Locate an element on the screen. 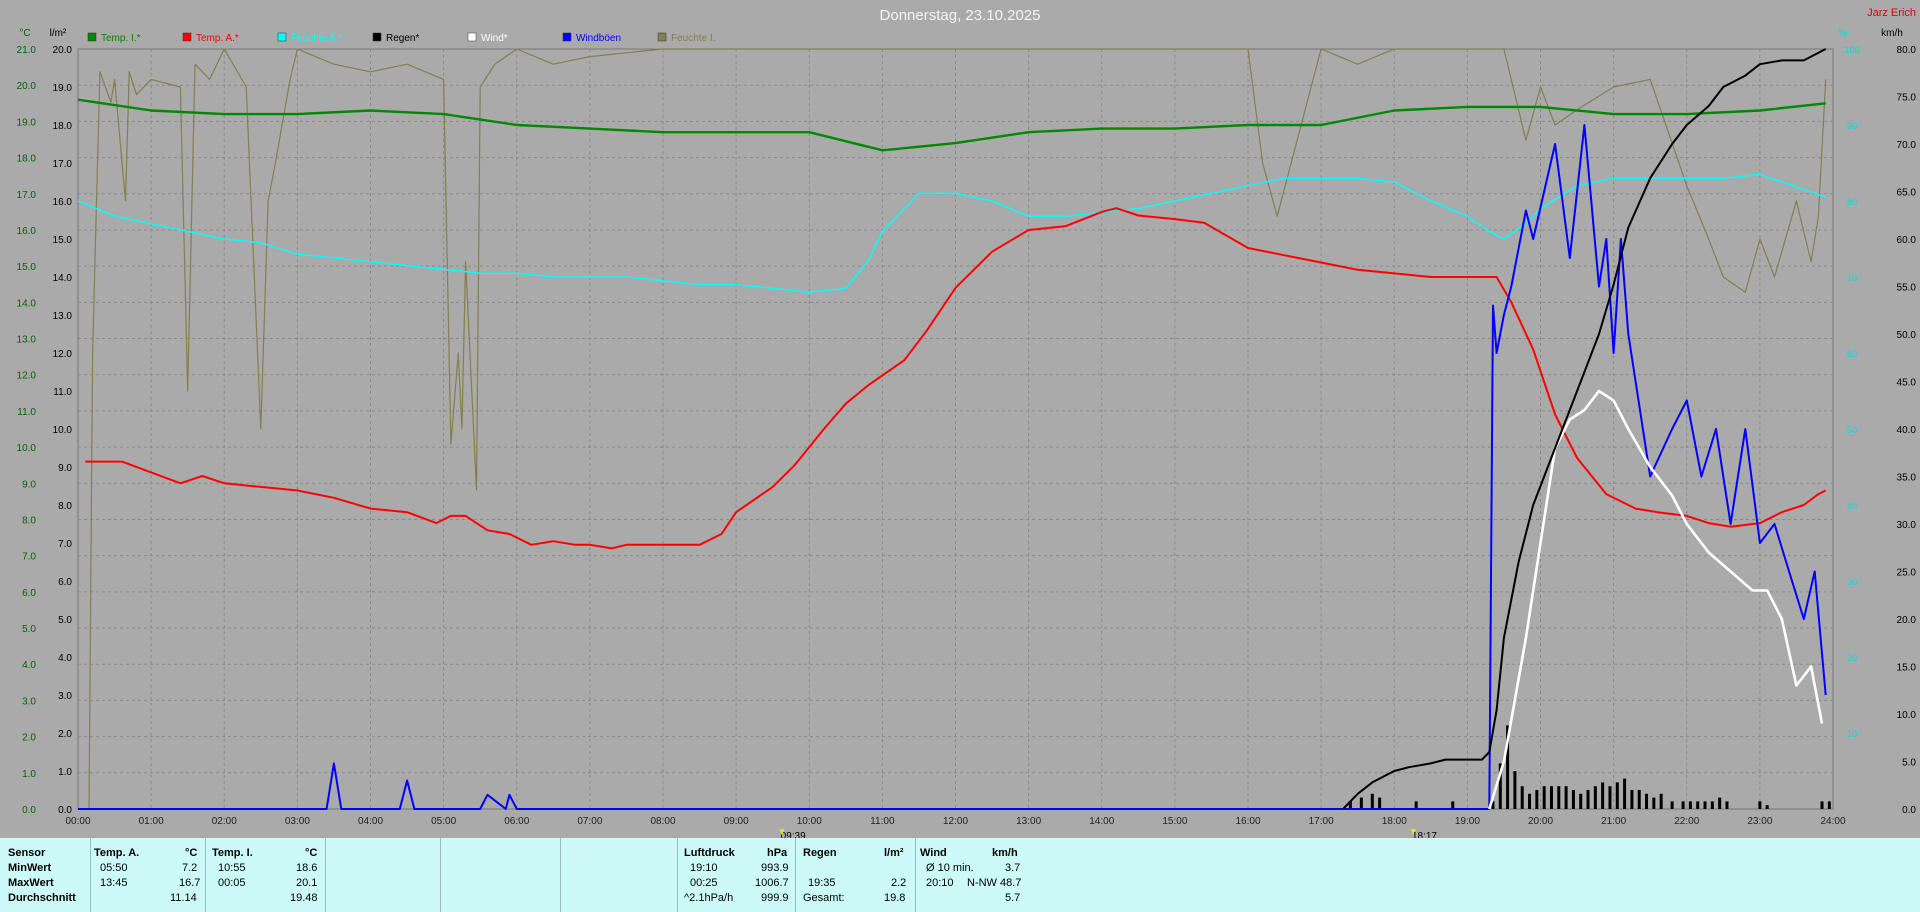  humidity-axis: 100 90 80 70 60 50 40 30 20 10 is located at coordinates (1851, 392).